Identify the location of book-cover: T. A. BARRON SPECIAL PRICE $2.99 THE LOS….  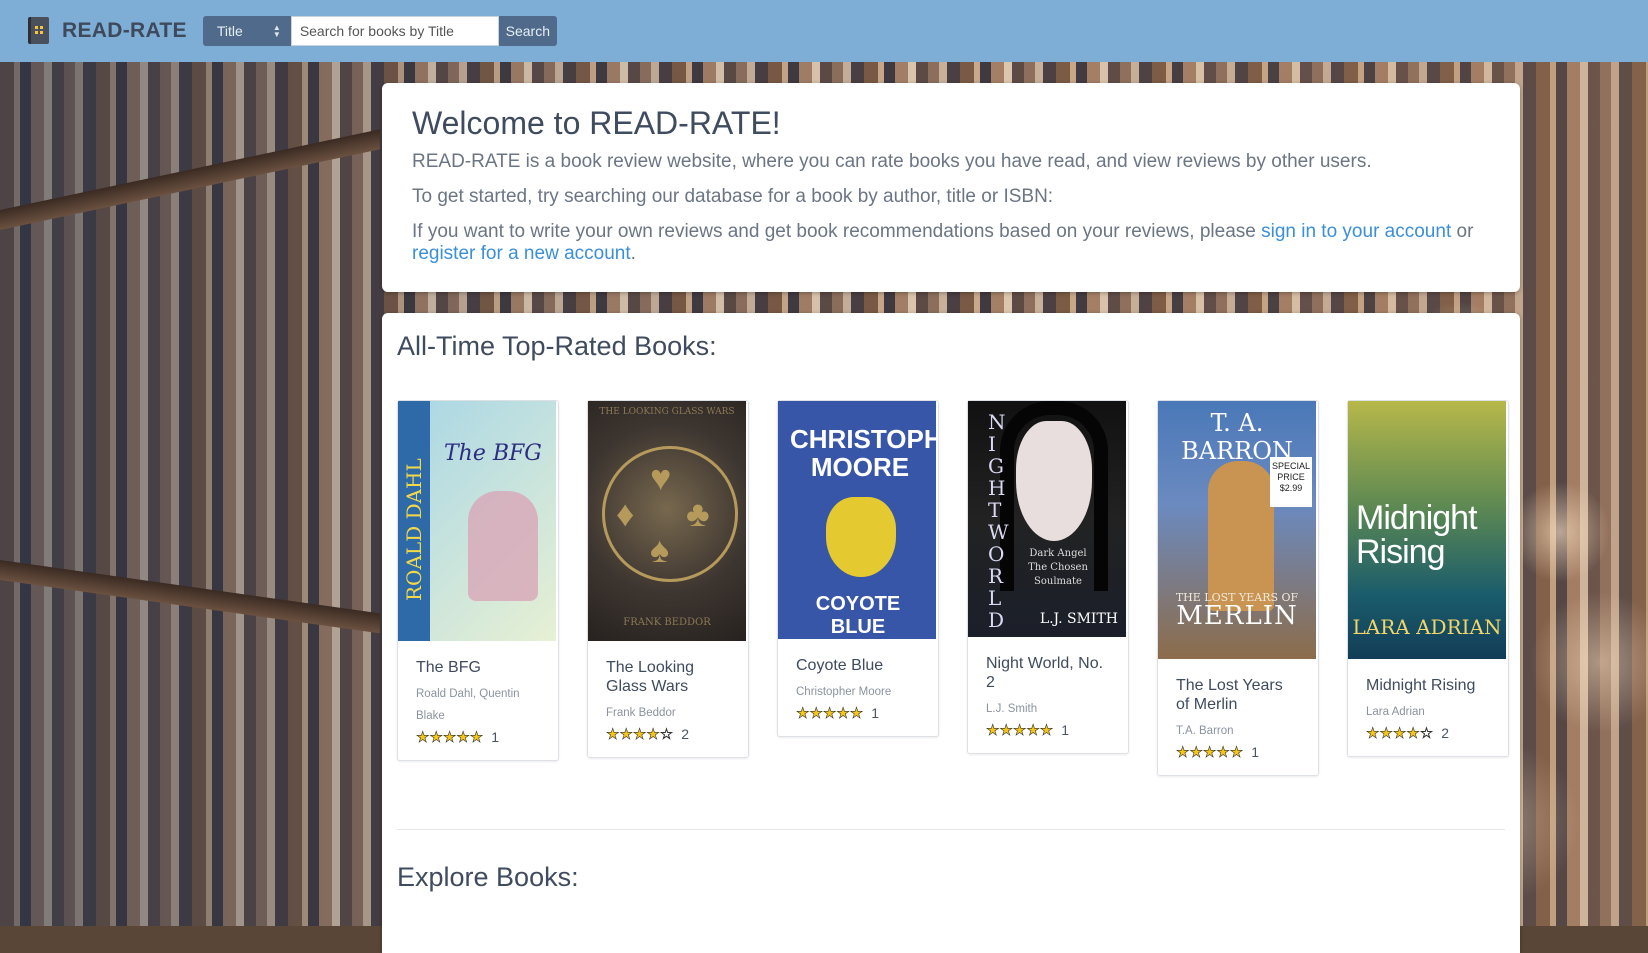
(1237, 530).